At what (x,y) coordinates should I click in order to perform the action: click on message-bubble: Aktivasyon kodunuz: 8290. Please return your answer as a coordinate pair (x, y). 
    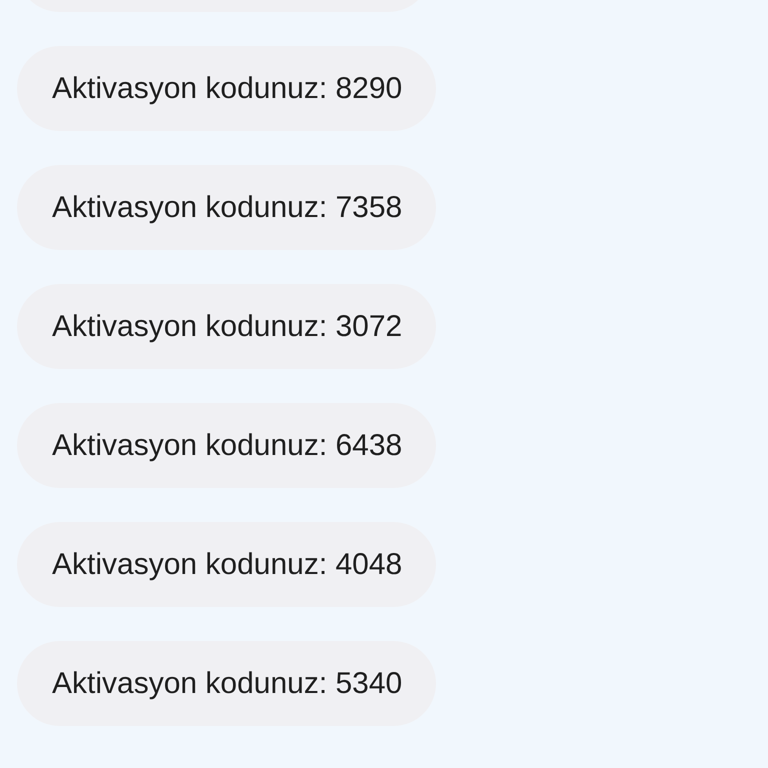
    Looking at the image, I should click on (226, 88).